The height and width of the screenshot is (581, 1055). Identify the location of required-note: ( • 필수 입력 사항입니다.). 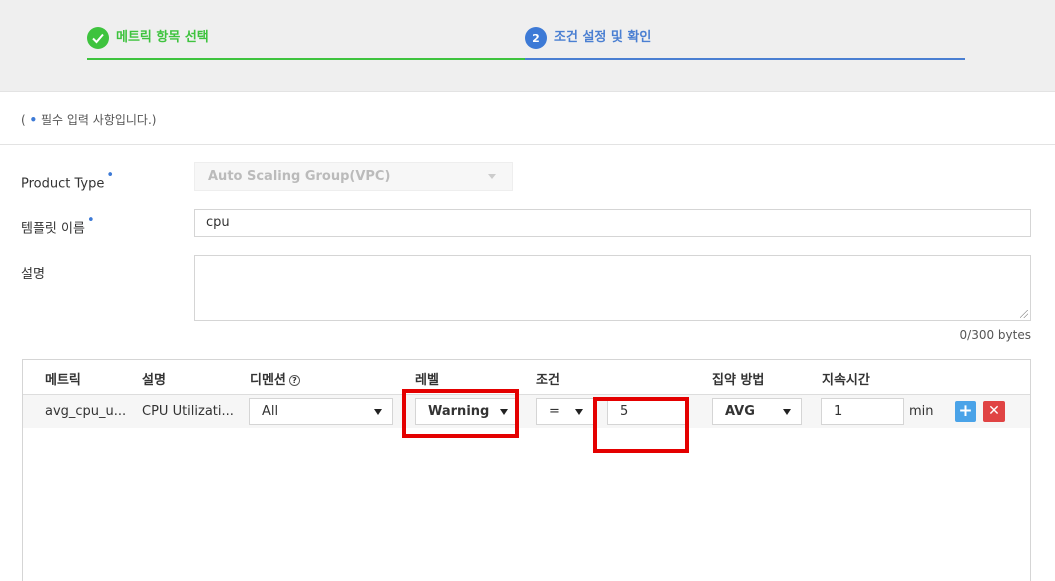
(88, 119).